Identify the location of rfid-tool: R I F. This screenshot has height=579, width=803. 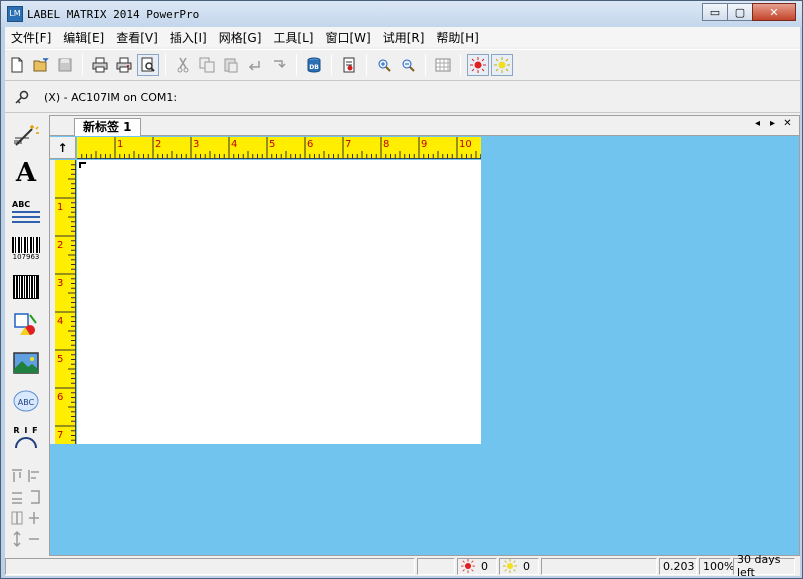
(26, 439).